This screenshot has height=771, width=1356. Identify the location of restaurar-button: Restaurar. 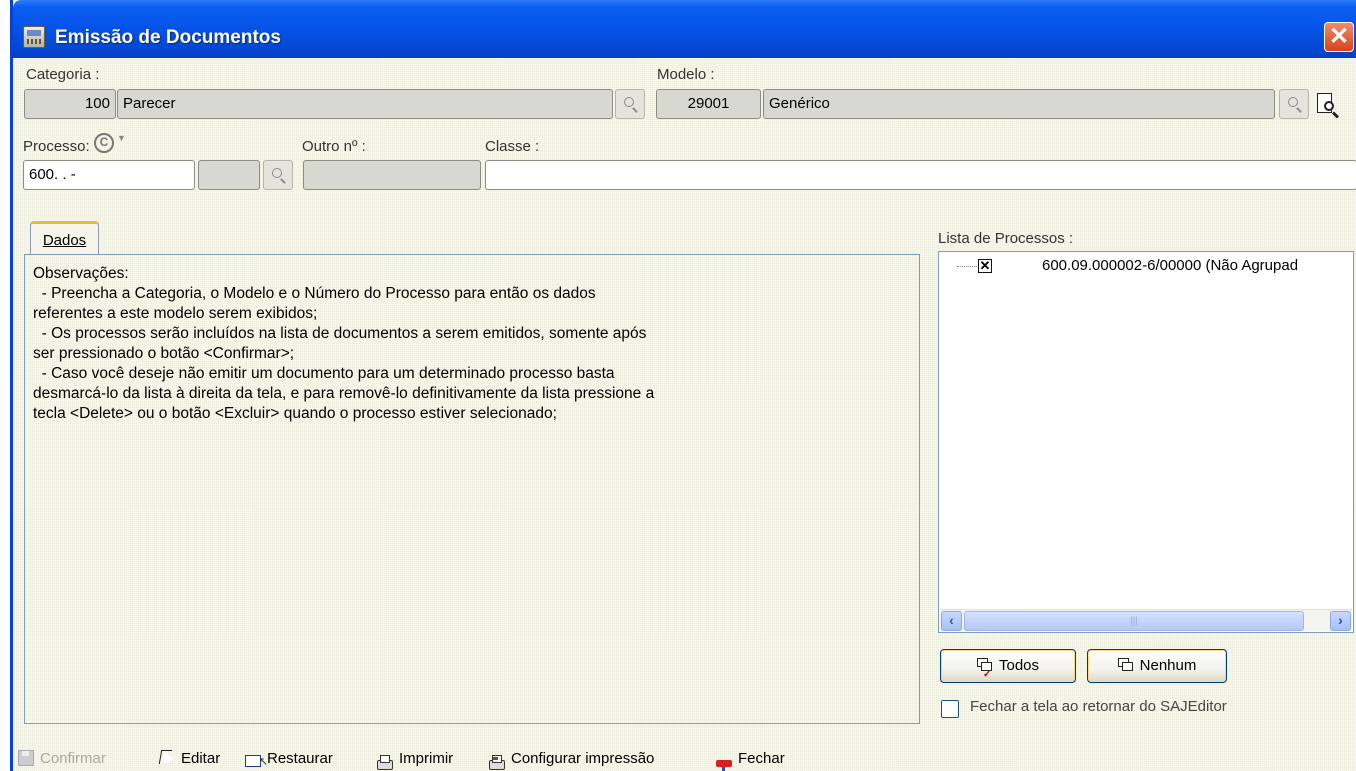
(289, 759).